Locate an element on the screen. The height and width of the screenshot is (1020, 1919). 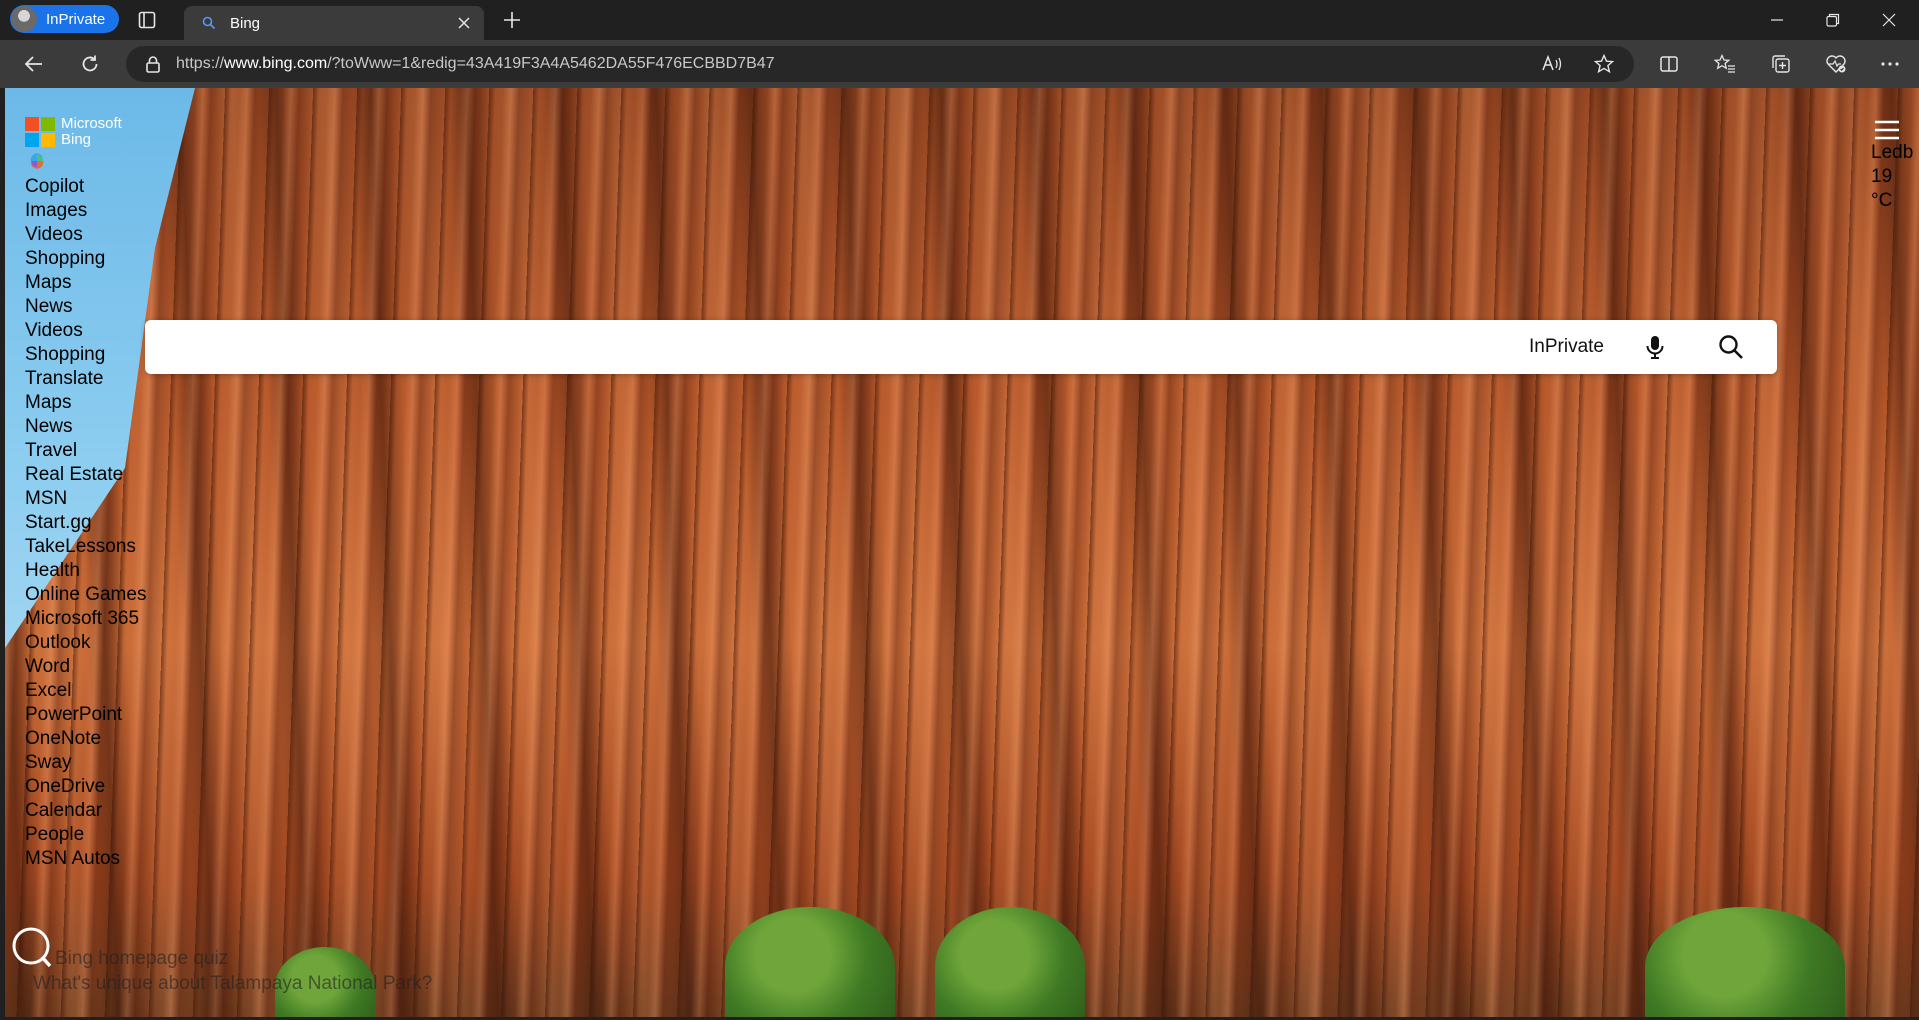
nav-link-onedrive: OneDrive is located at coordinates (85, 787).